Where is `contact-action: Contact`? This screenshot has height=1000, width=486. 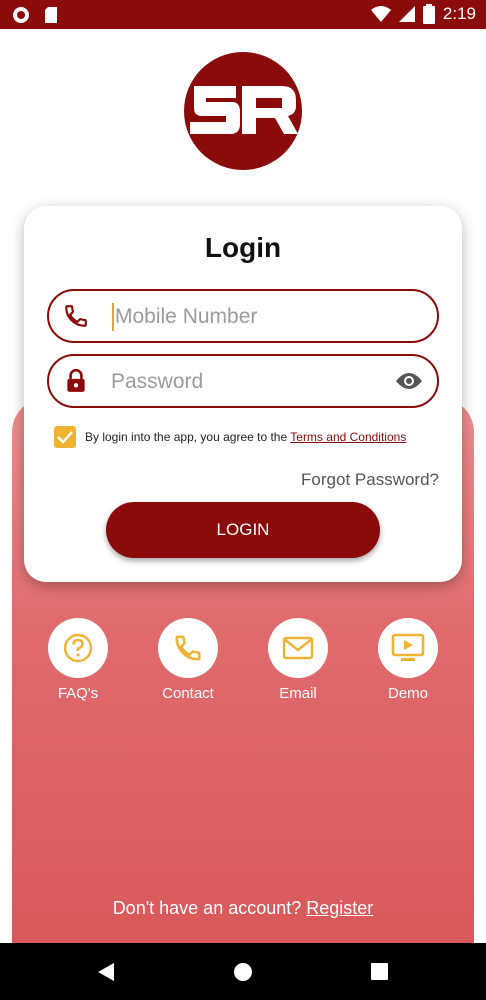
contact-action: Contact is located at coordinates (188, 660).